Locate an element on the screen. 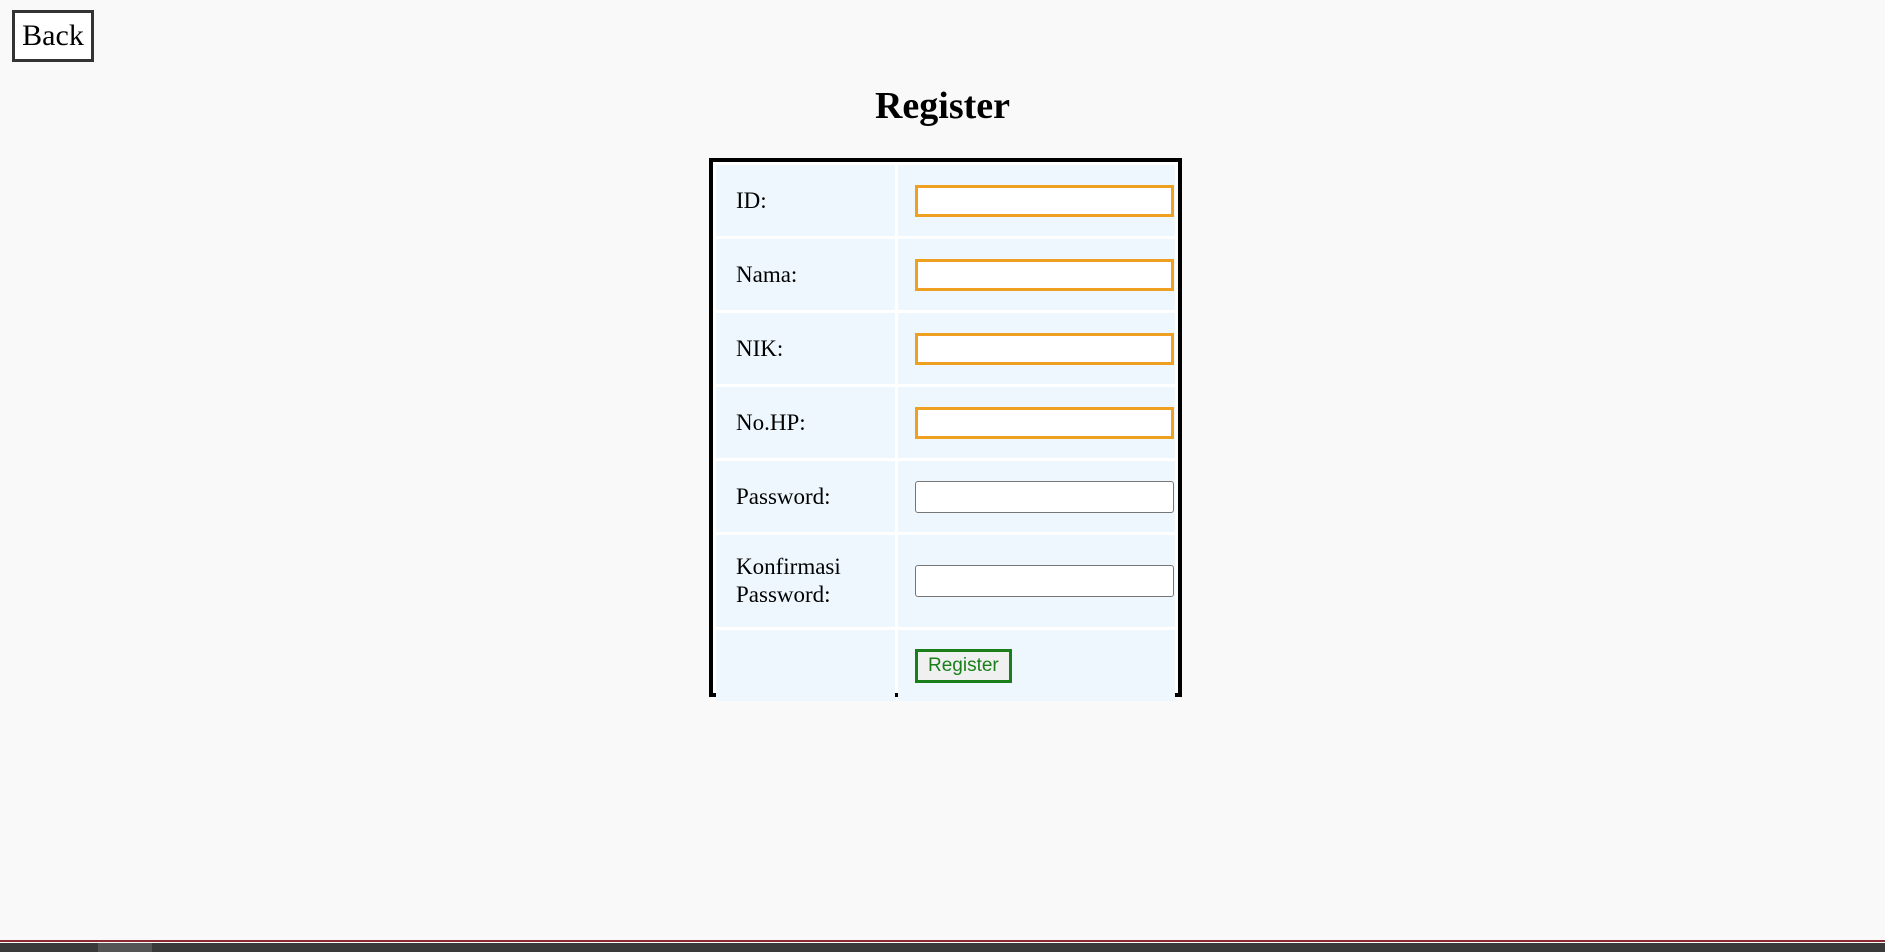  nik-input is located at coordinates (1044, 348).